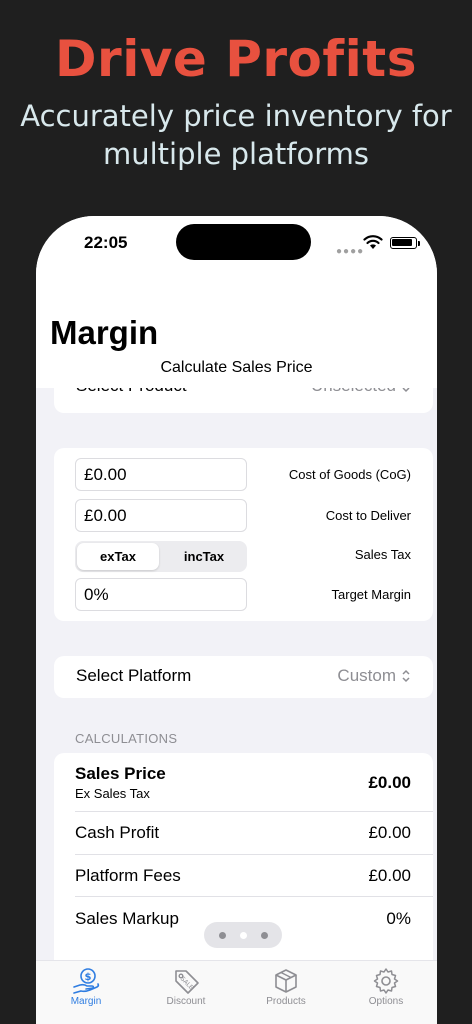 The image size is (472, 1024). I want to click on page-indicator, so click(243, 935).